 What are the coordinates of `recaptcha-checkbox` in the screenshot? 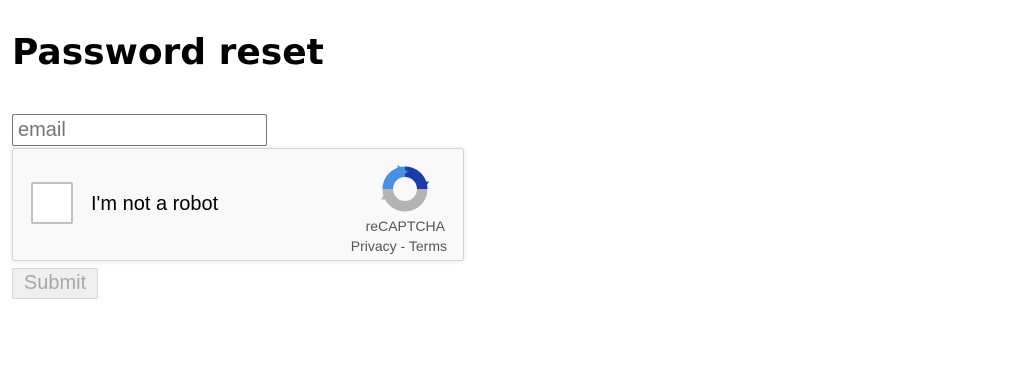 It's located at (52, 203).